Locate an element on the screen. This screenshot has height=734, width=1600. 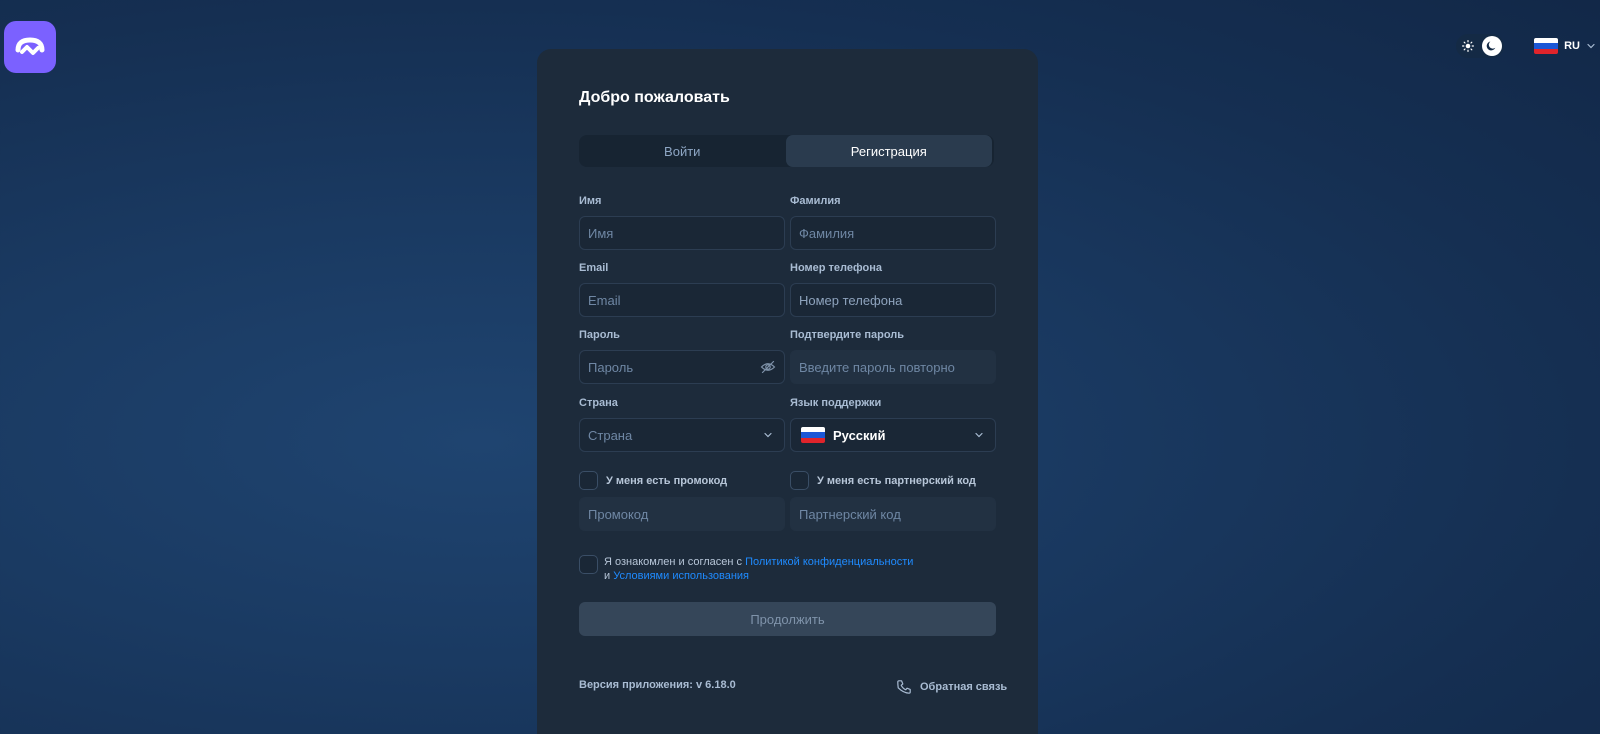
partner-code-input: Партнерский код is located at coordinates (893, 514).